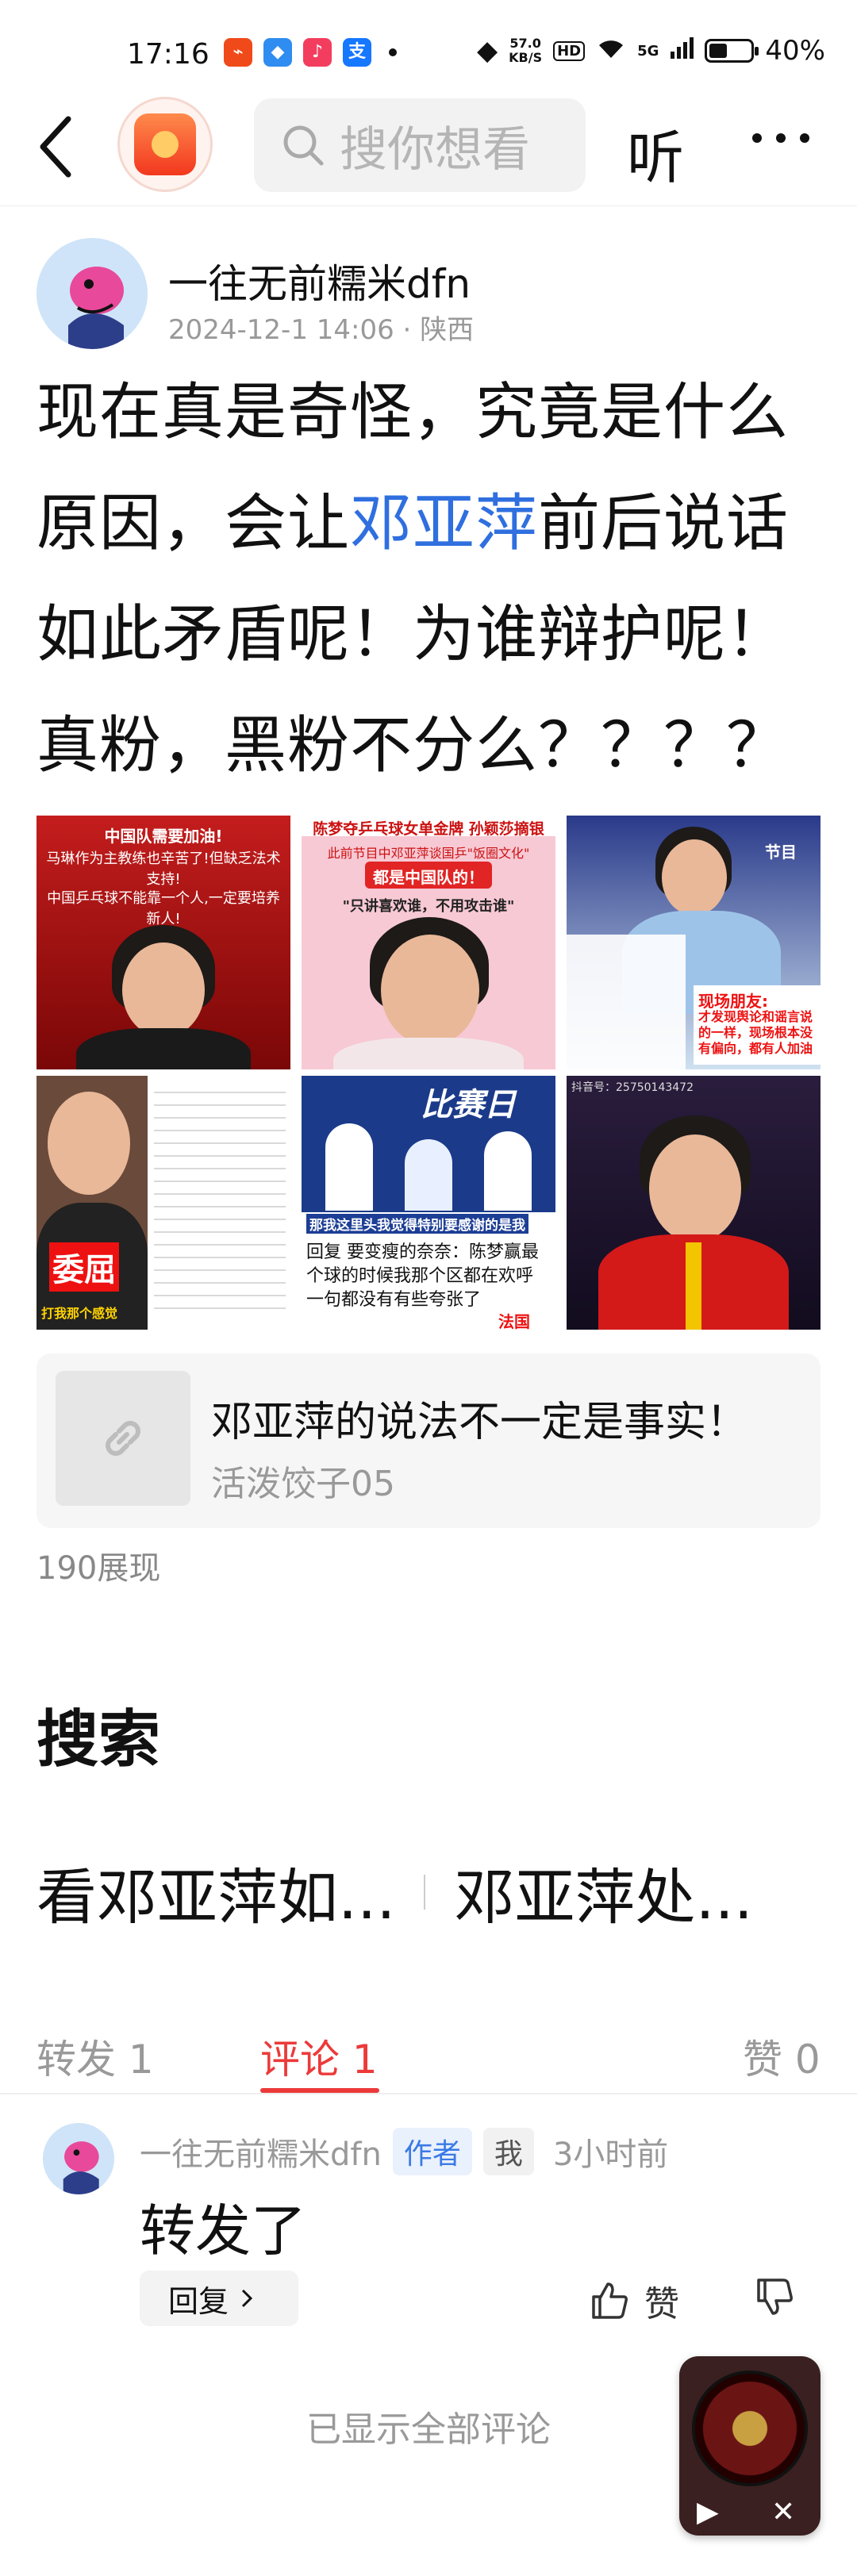  I want to click on dislike-button, so click(775, 2298).